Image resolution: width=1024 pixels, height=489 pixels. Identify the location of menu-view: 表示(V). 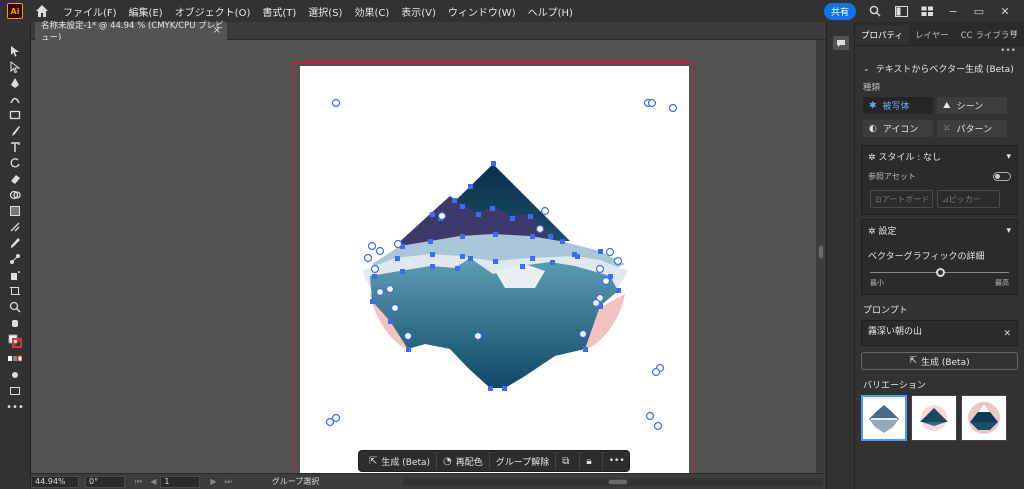
(418, 11).